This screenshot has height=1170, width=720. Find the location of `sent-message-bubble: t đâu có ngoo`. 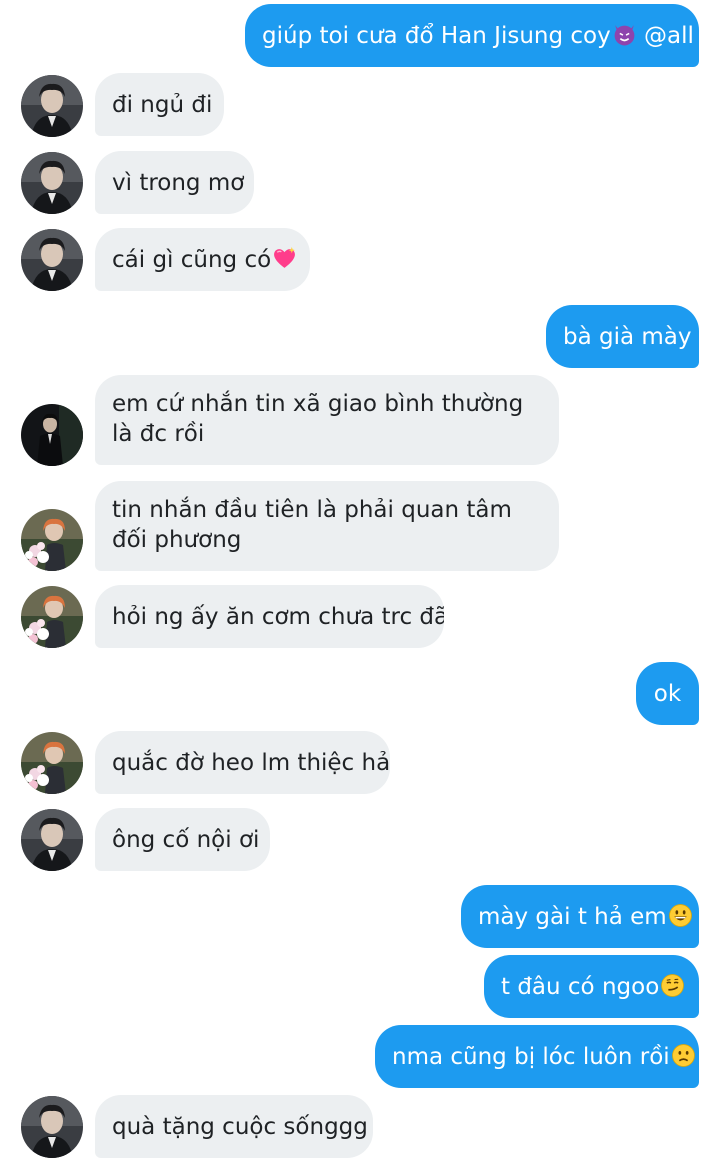

sent-message-bubble: t đâu có ngoo is located at coordinates (591, 986).